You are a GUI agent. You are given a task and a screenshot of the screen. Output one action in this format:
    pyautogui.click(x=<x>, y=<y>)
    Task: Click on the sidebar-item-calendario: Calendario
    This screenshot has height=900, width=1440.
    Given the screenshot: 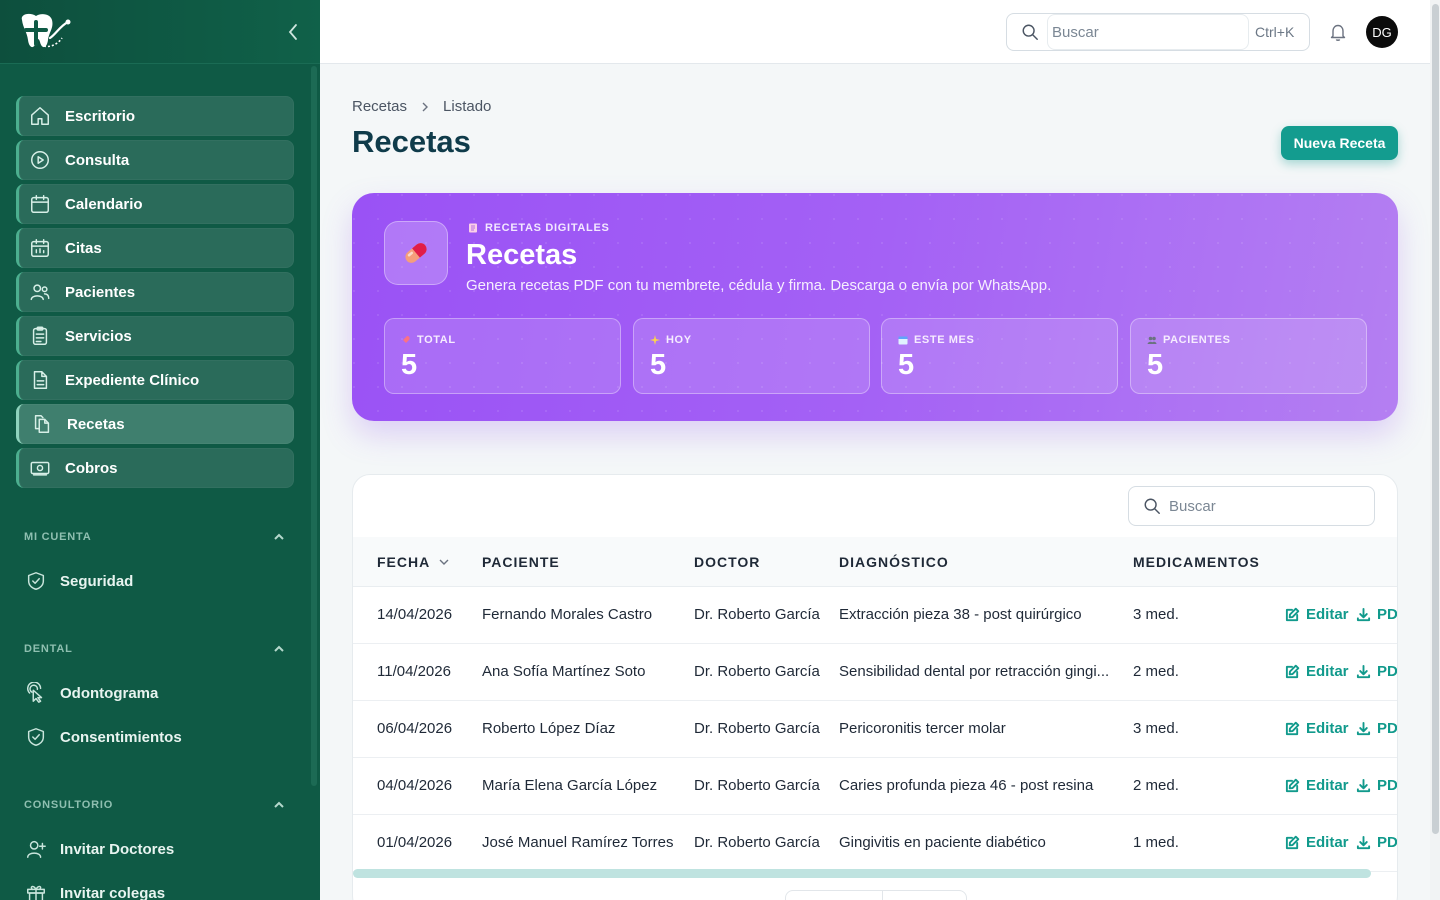 What is the action you would take?
    pyautogui.click(x=155, y=204)
    